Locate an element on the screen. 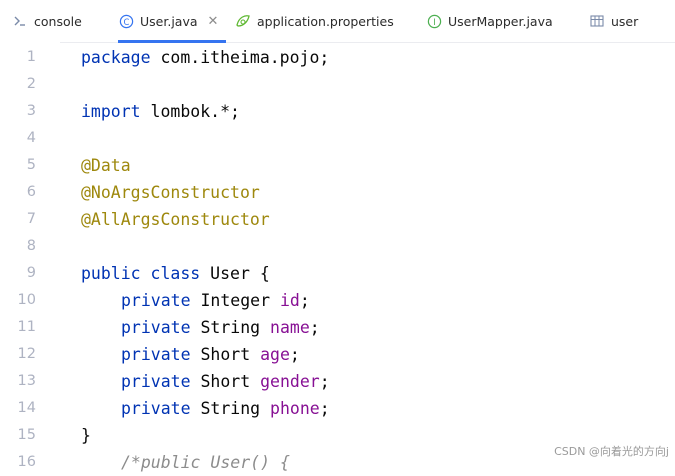 This screenshot has width=675, height=476. table-icon is located at coordinates (597, 21).